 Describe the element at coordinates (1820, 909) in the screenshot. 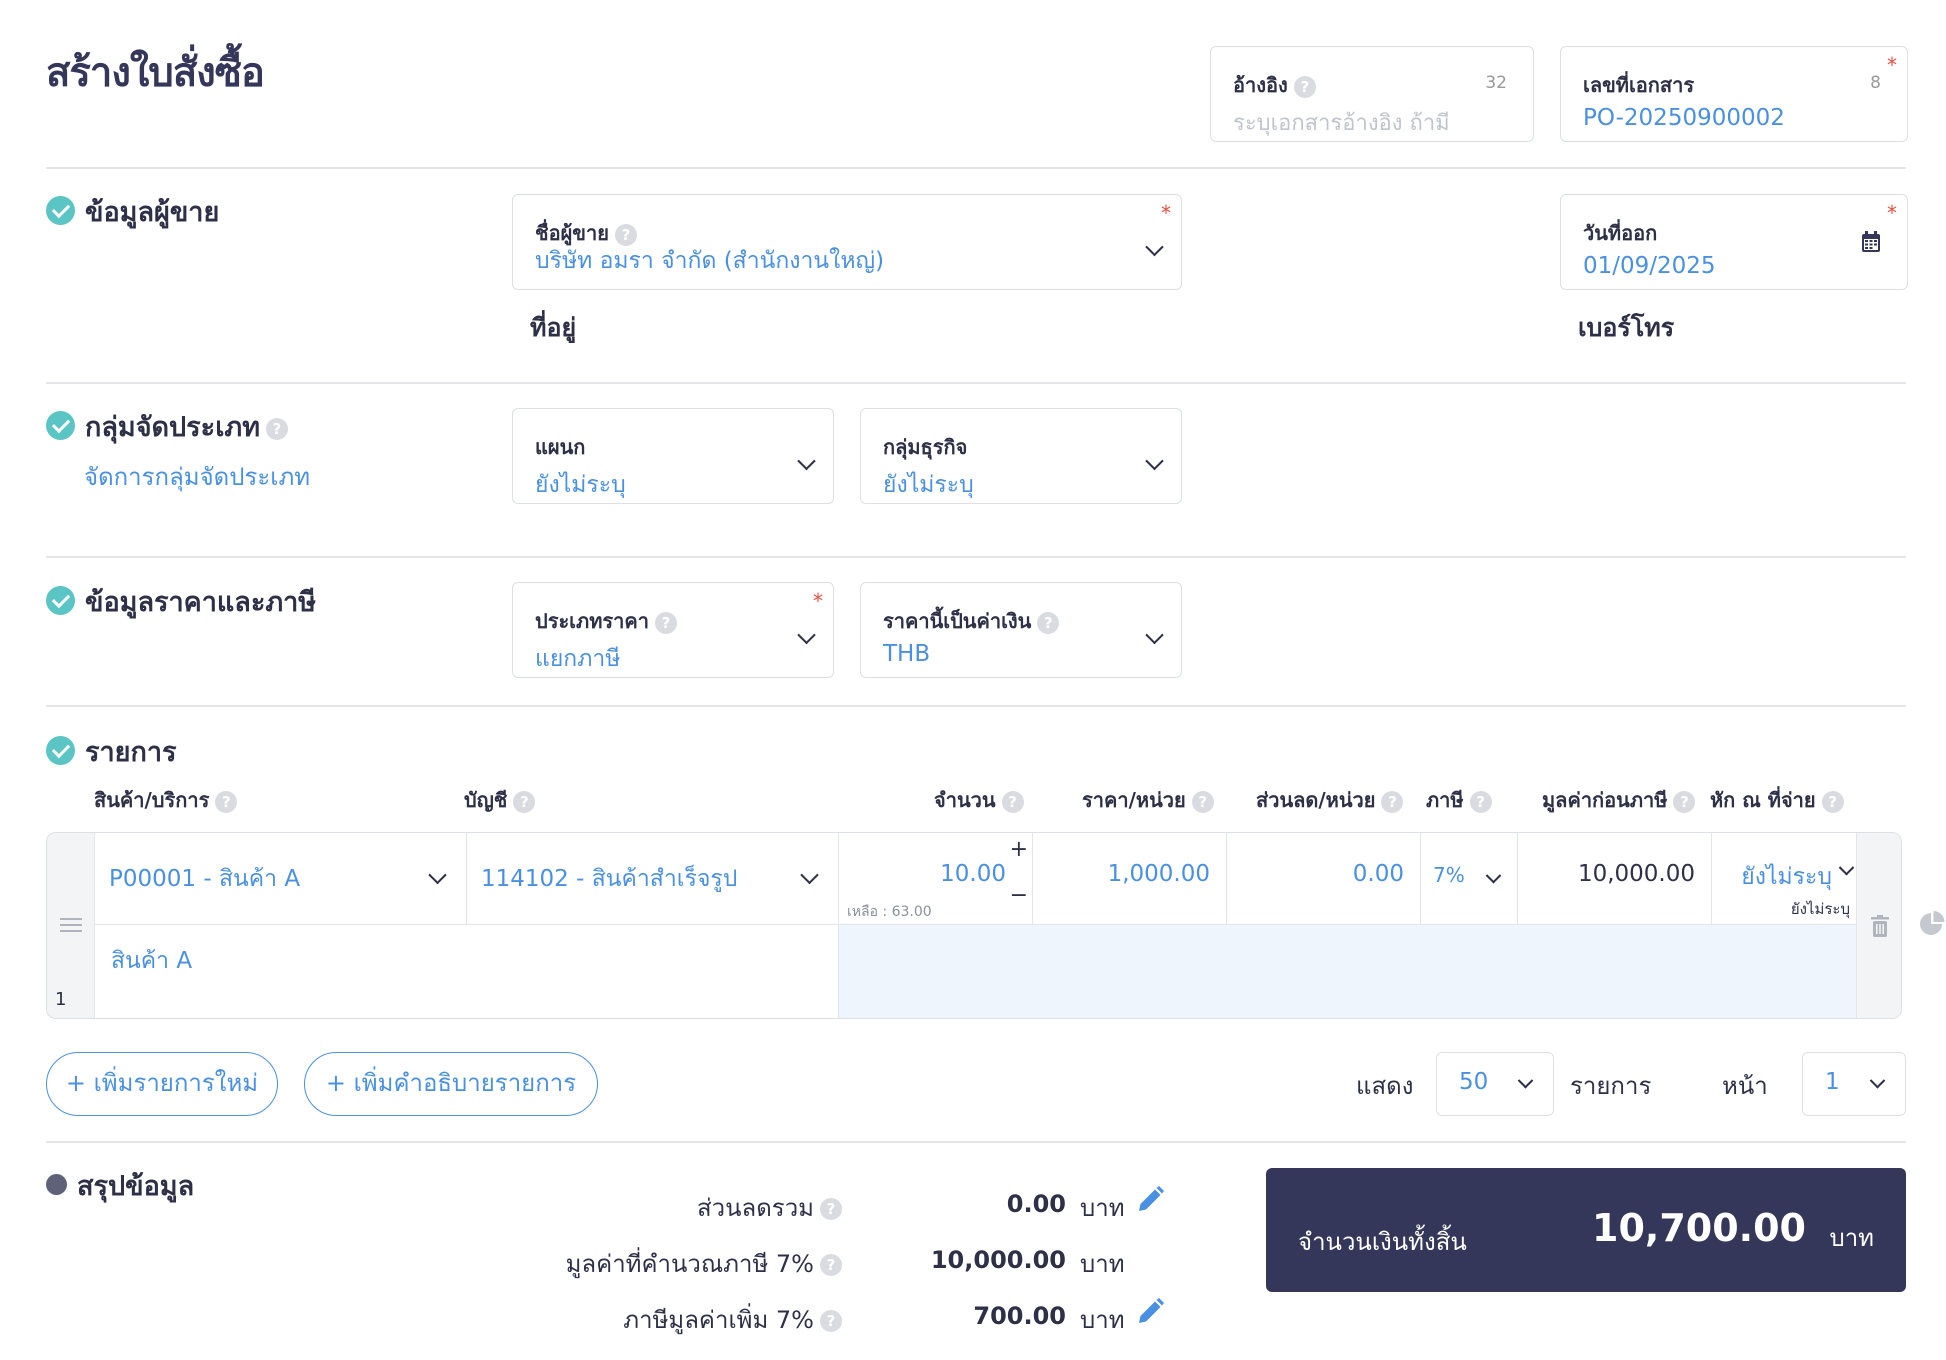

I see `wht-sub-value: ยังไม่ระบุ` at that location.